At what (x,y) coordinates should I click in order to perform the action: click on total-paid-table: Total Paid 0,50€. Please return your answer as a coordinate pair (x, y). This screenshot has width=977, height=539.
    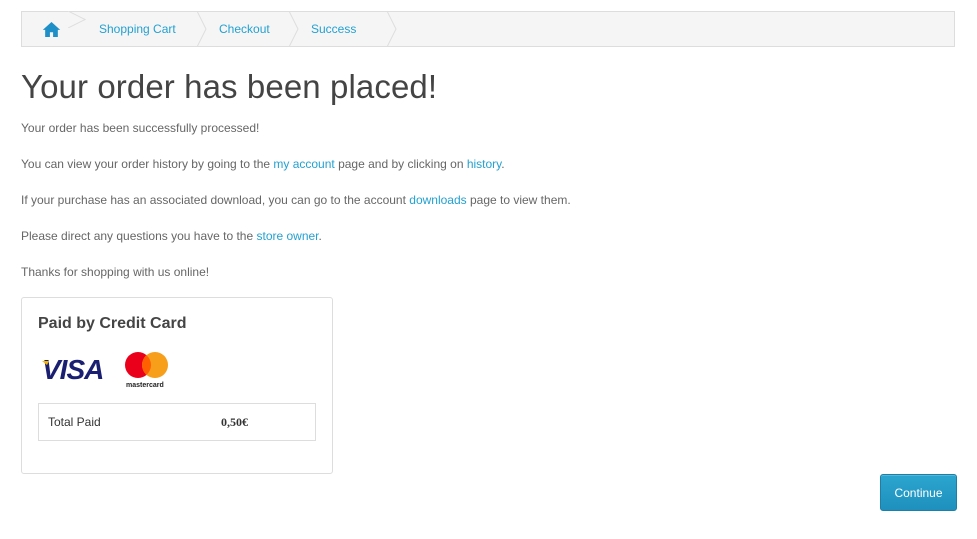
    Looking at the image, I should click on (177, 422).